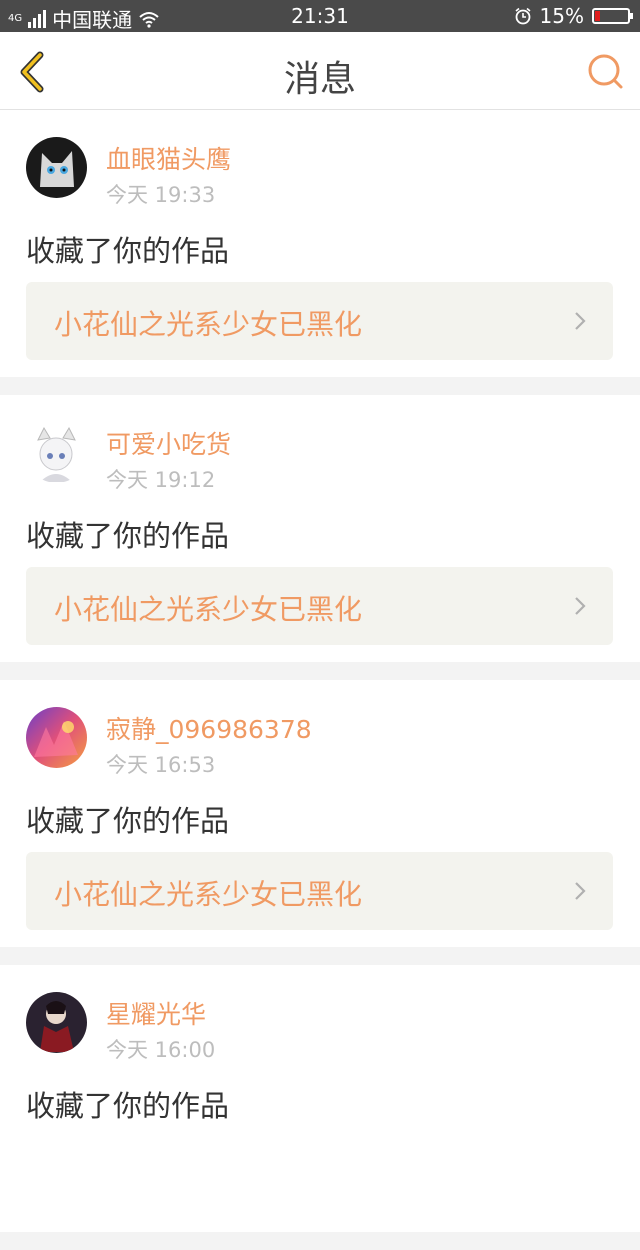 This screenshot has width=640, height=1250. I want to click on timestamp: 今天 19:33, so click(161, 195).